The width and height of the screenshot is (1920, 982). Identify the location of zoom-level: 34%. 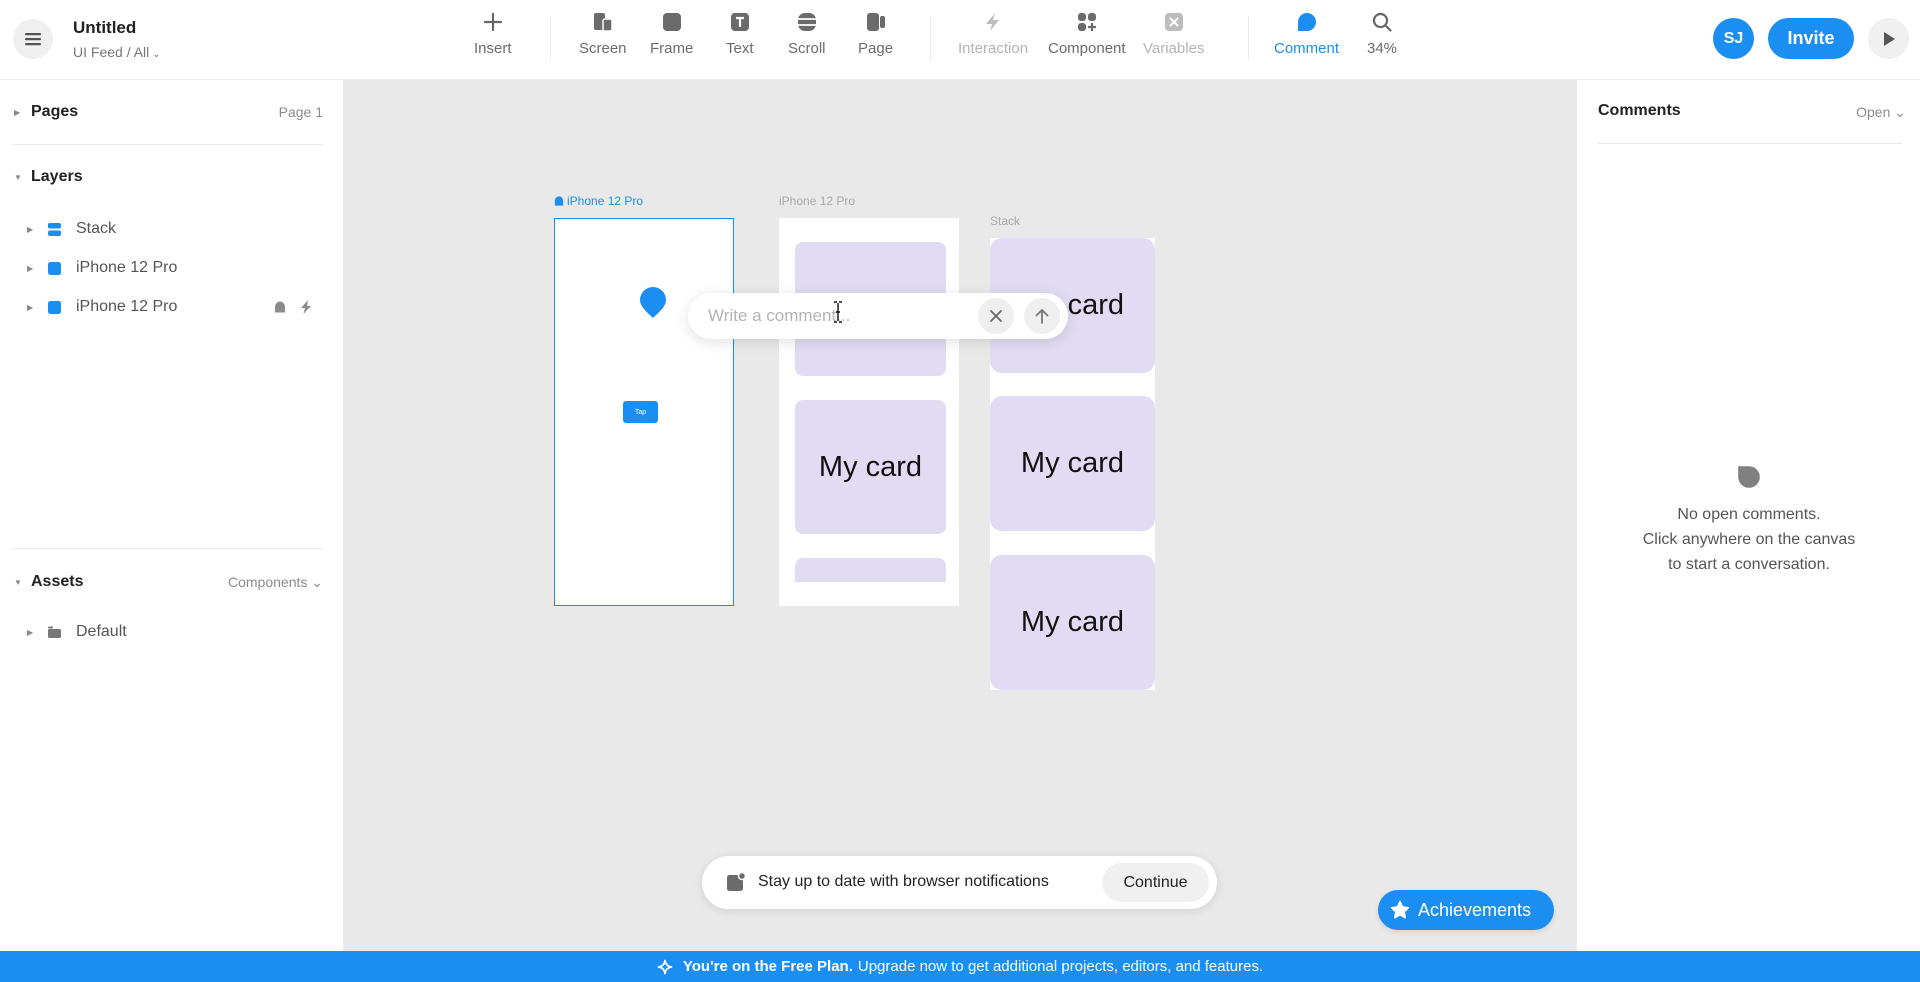
(1382, 48).